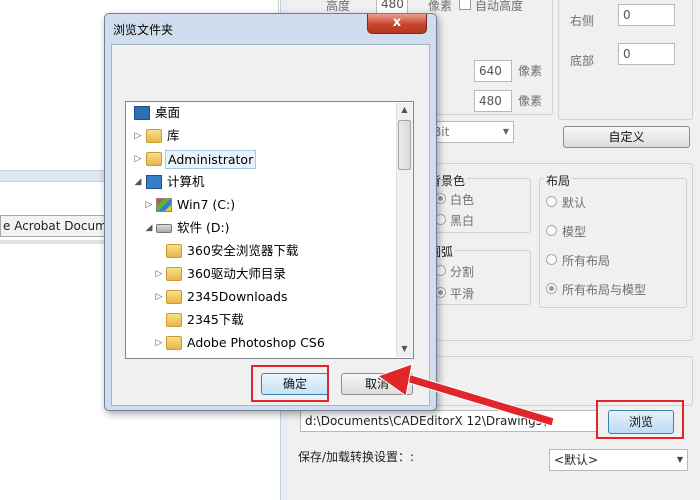  I want to click on drive-icon, so click(164, 228).